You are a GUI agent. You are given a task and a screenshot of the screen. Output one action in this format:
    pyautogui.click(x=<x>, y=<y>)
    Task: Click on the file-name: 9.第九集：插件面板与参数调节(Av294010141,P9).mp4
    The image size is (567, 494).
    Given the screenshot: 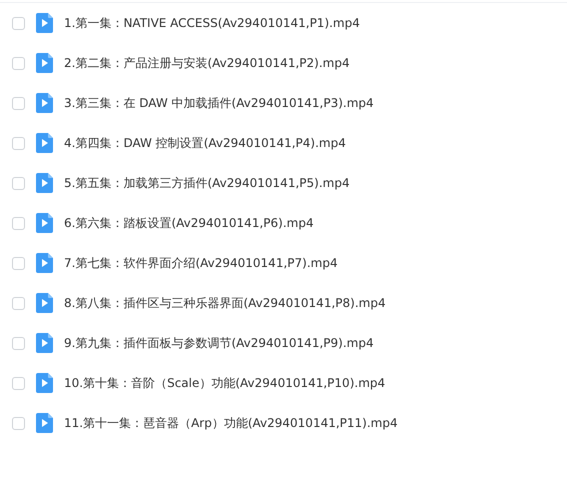 What is the action you would take?
    pyautogui.click(x=219, y=343)
    